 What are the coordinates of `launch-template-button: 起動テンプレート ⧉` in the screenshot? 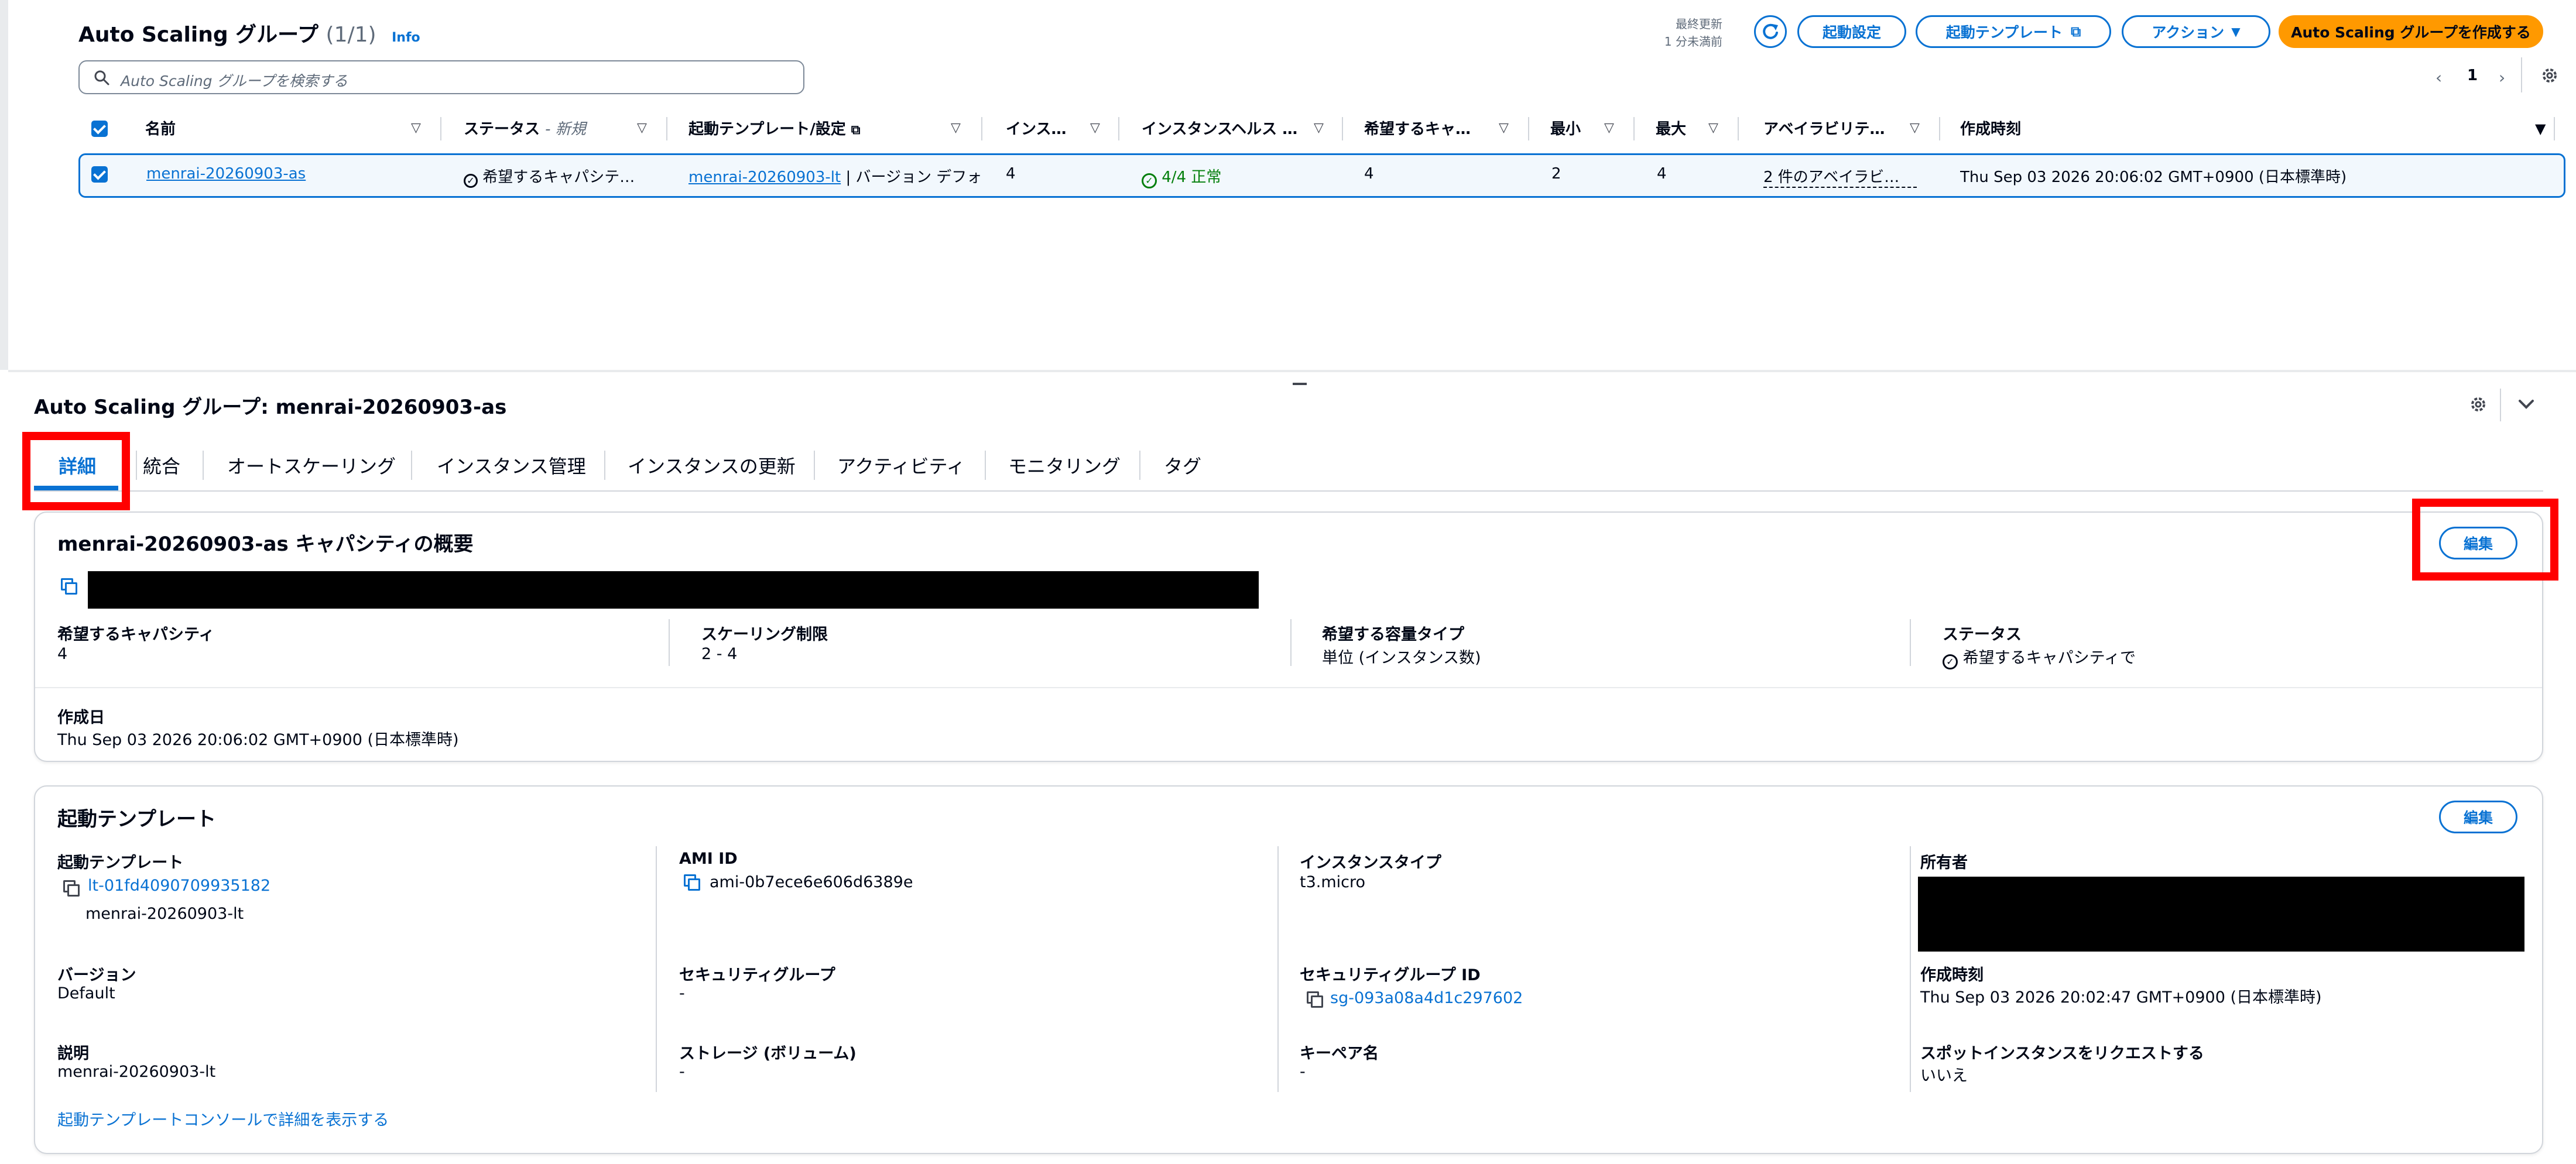 It's located at (2013, 31).